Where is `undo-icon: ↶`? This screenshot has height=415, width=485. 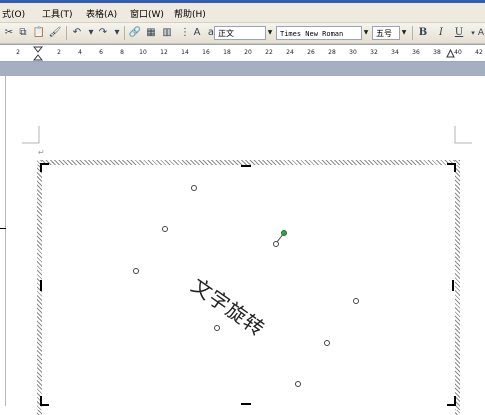
undo-icon: ↶ is located at coordinates (77, 33).